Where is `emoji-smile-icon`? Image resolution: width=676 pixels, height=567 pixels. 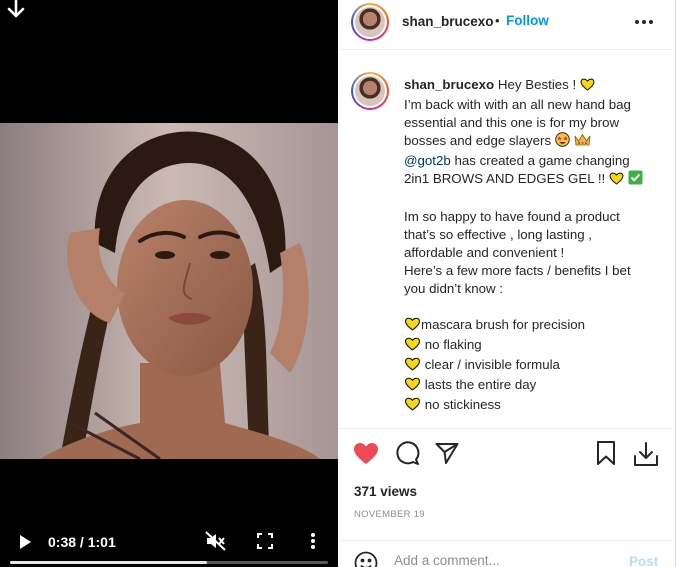 emoji-smile-icon is located at coordinates (366, 559).